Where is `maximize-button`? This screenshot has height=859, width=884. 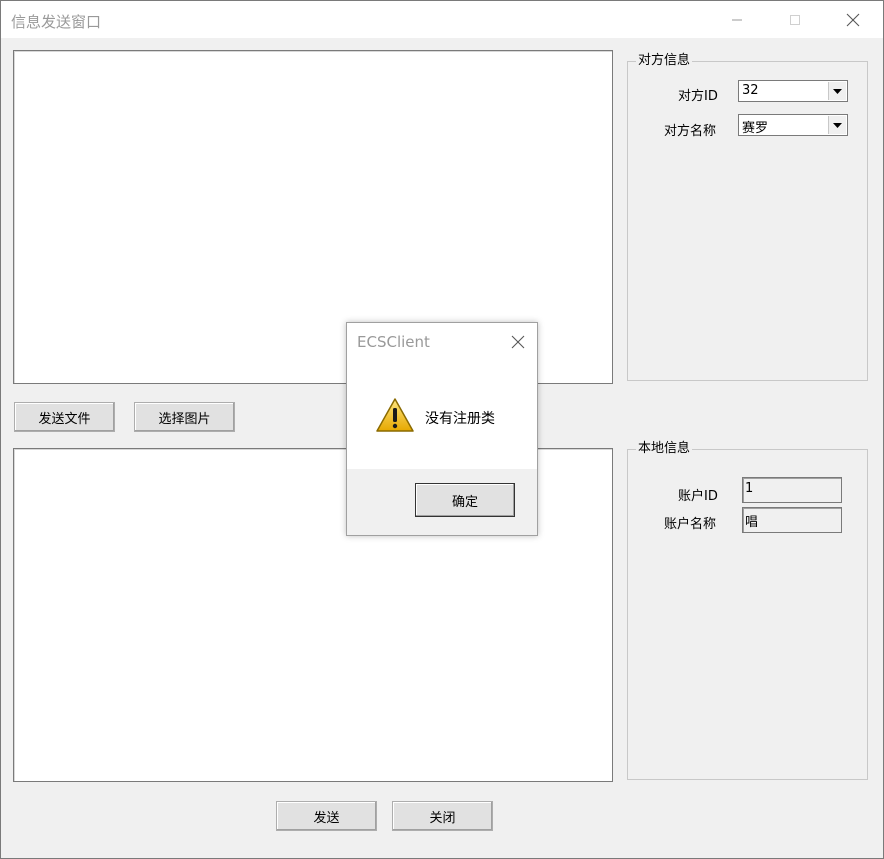
maximize-button is located at coordinates (795, 20).